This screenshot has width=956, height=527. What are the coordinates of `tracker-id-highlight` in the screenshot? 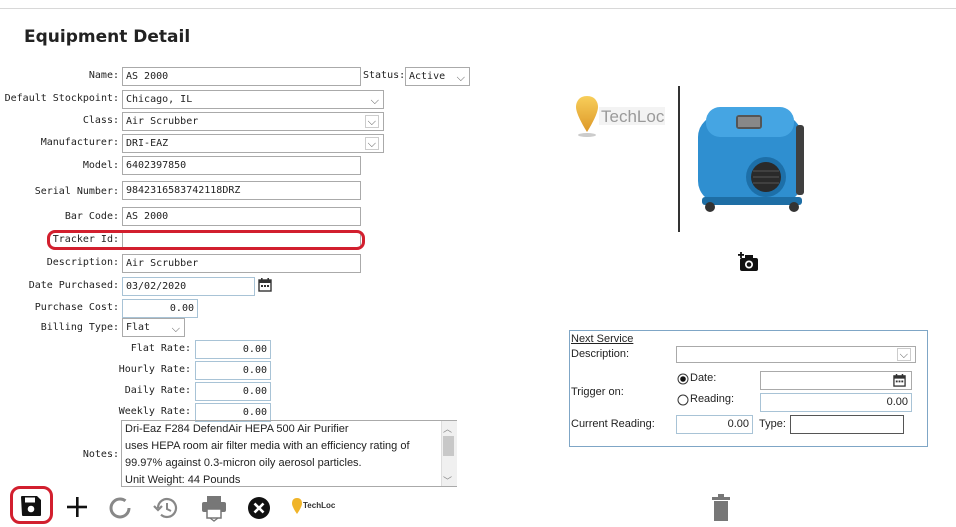 It's located at (206, 240).